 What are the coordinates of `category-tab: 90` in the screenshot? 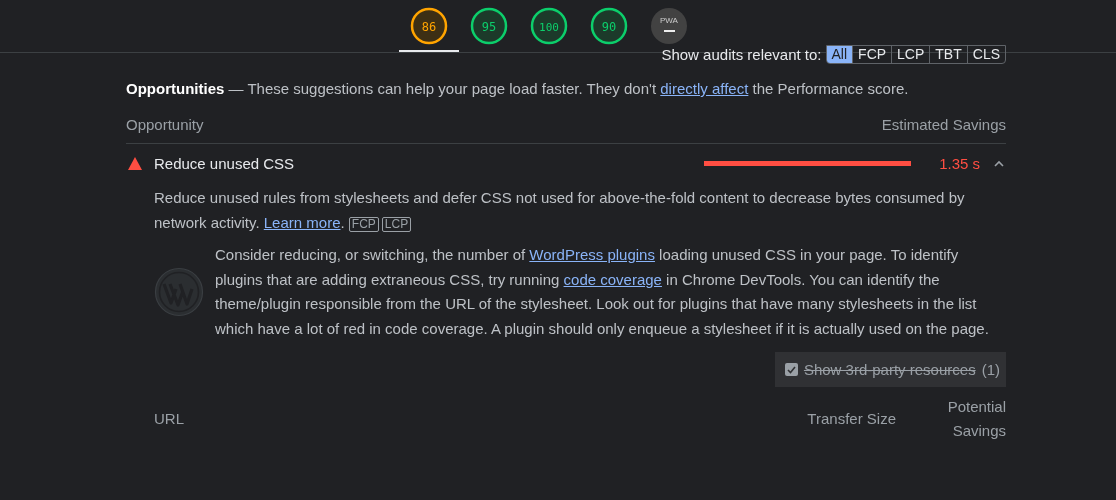 It's located at (609, 26).